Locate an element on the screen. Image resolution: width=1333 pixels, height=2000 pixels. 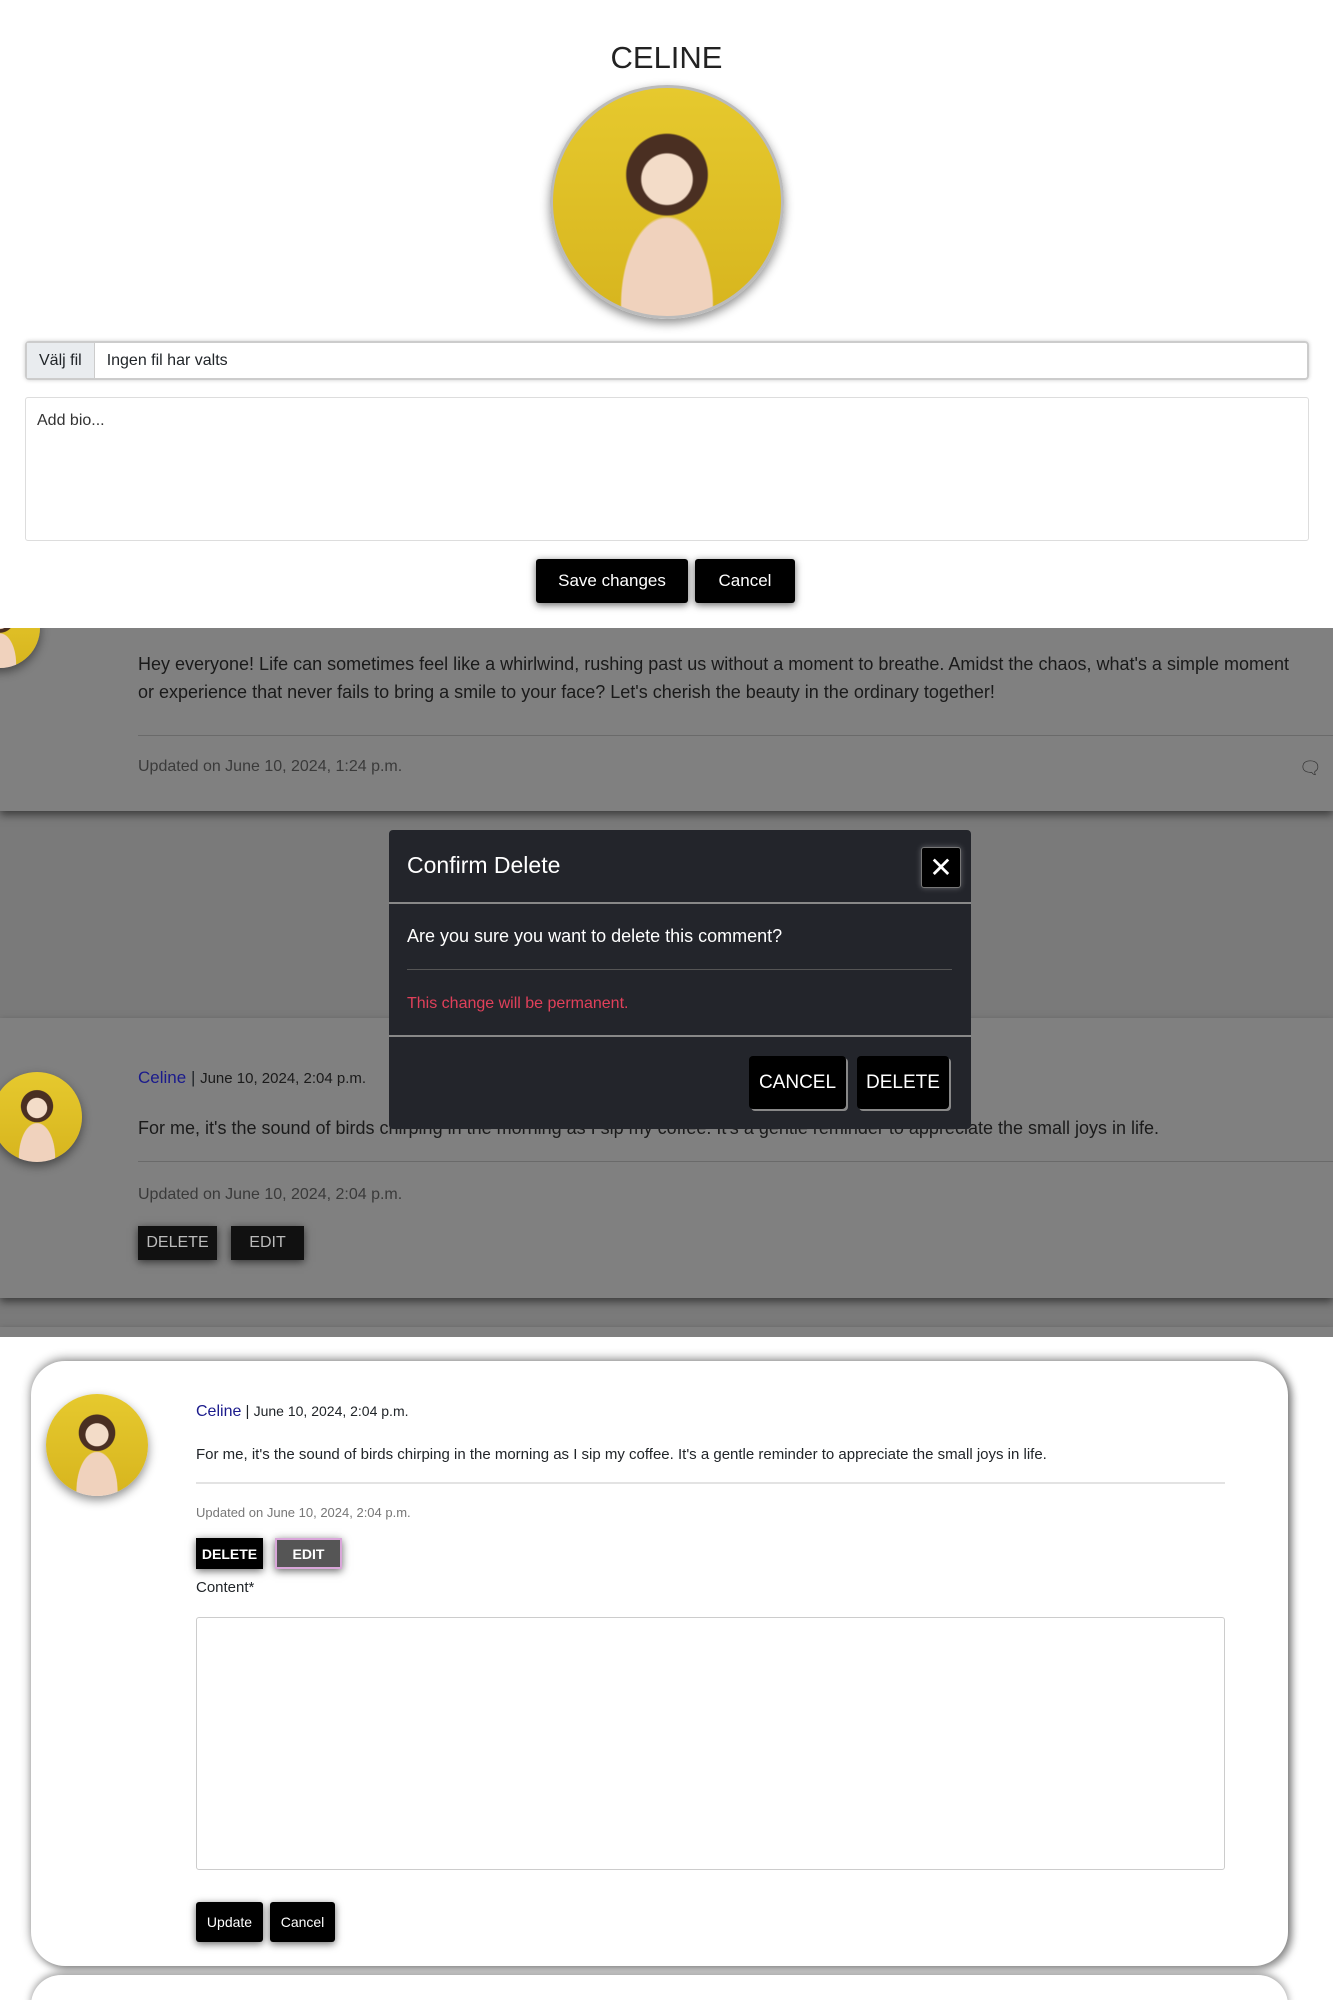
cancel-edit-button: Cancel is located at coordinates (302, 1922).